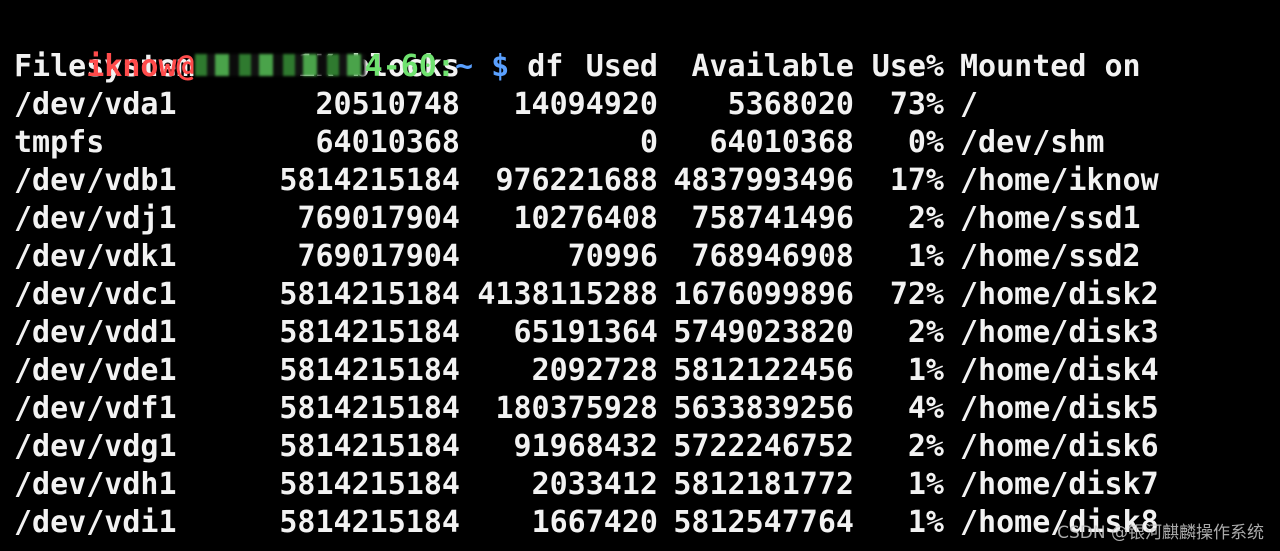 The width and height of the screenshot is (1280, 551). Describe the element at coordinates (772, 66) in the screenshot. I see `header-available: Available` at that location.